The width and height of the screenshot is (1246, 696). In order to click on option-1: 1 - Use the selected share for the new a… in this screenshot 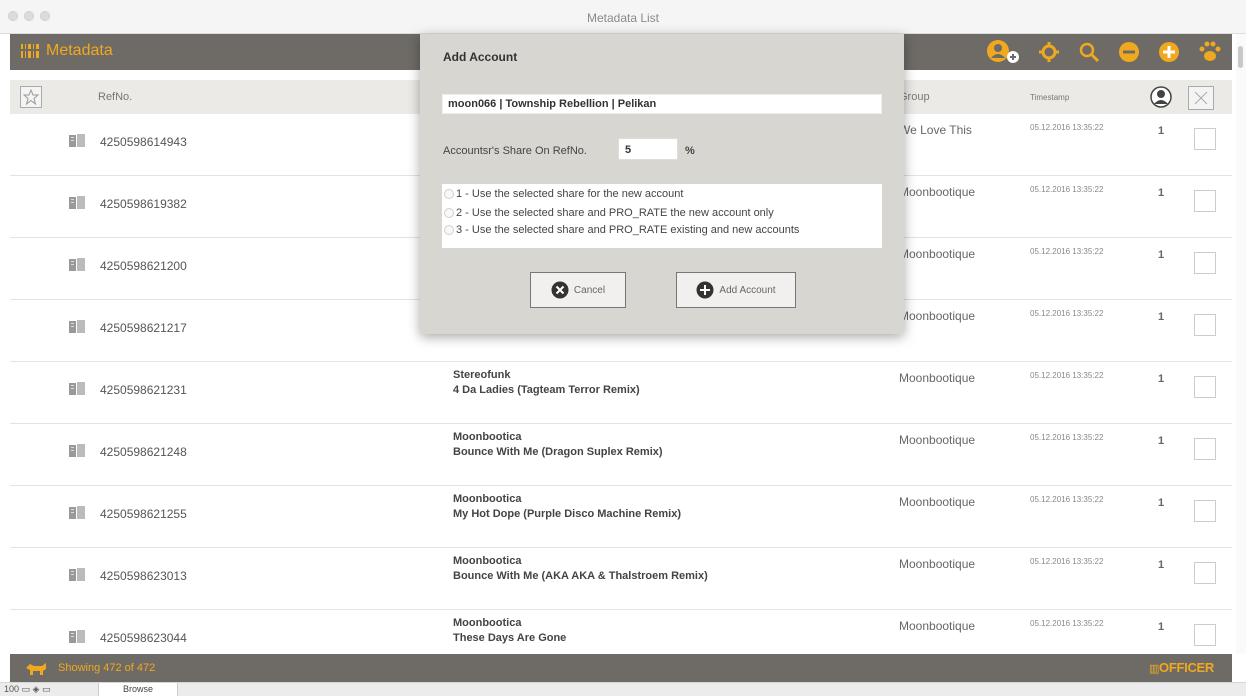, I will do `click(563, 194)`.